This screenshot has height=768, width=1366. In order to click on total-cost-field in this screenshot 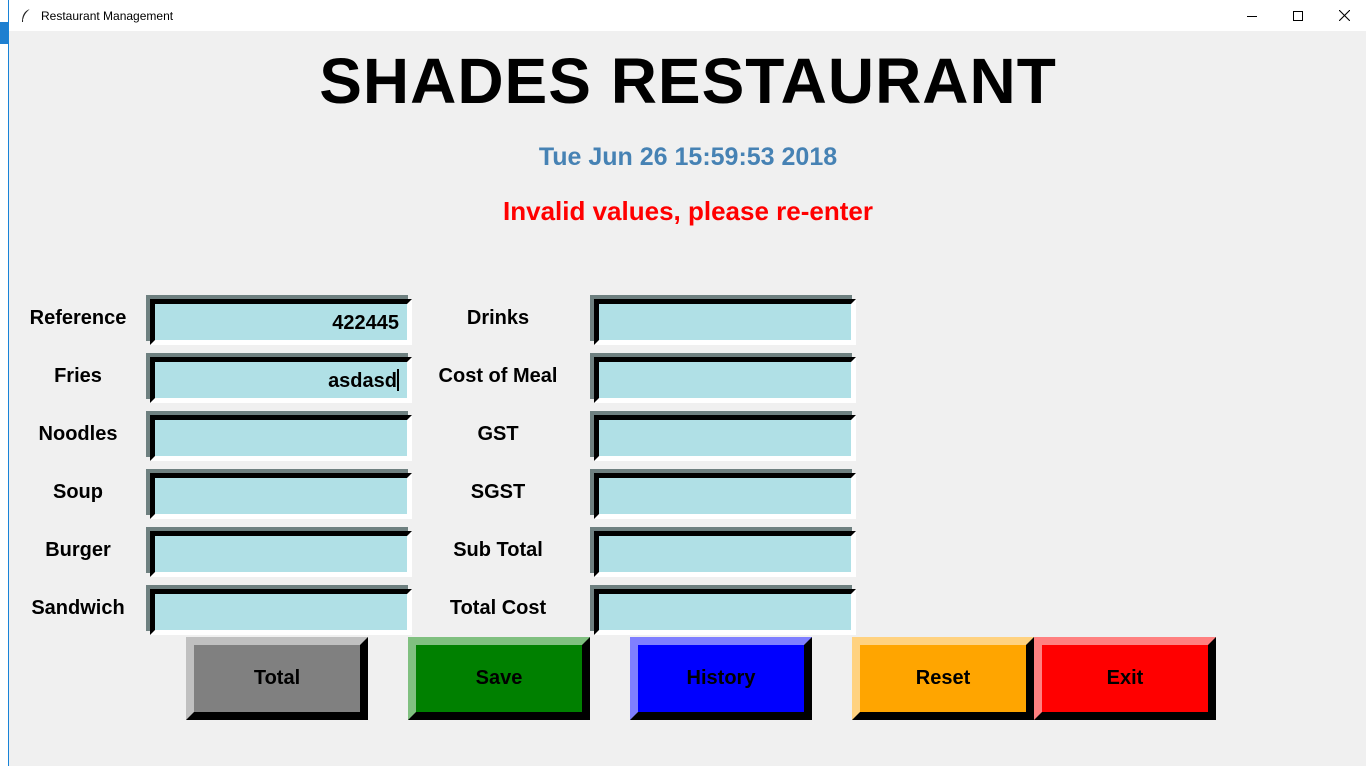, I will do `click(725, 612)`.